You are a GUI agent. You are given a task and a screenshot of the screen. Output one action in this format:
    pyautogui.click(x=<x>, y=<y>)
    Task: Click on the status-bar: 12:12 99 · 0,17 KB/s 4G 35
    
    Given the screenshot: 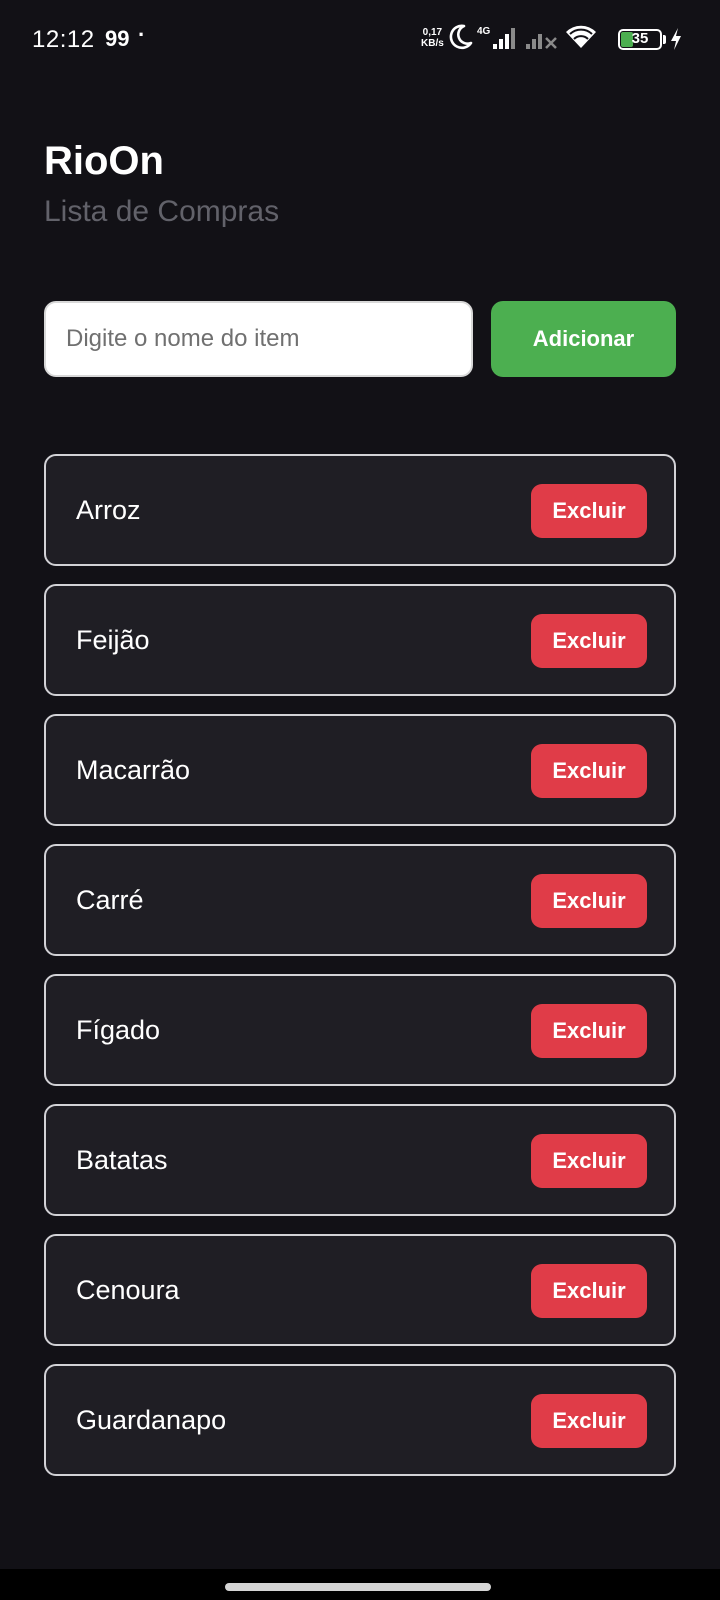 What is the action you would take?
    pyautogui.click(x=360, y=40)
    